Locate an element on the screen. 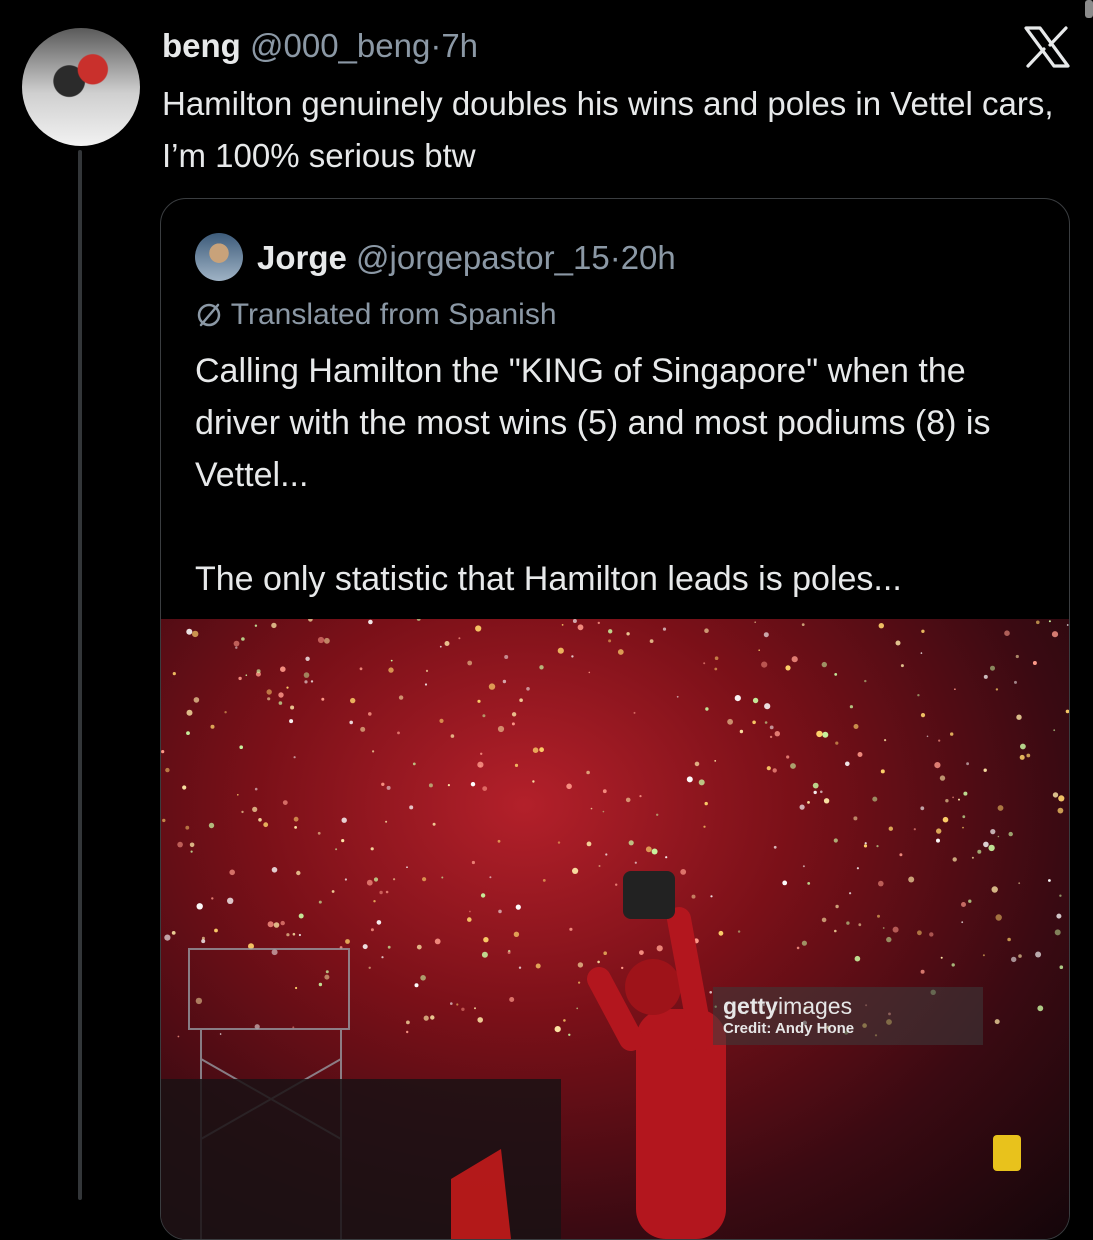  translation-notice: Translated from Spanish is located at coordinates (376, 315).